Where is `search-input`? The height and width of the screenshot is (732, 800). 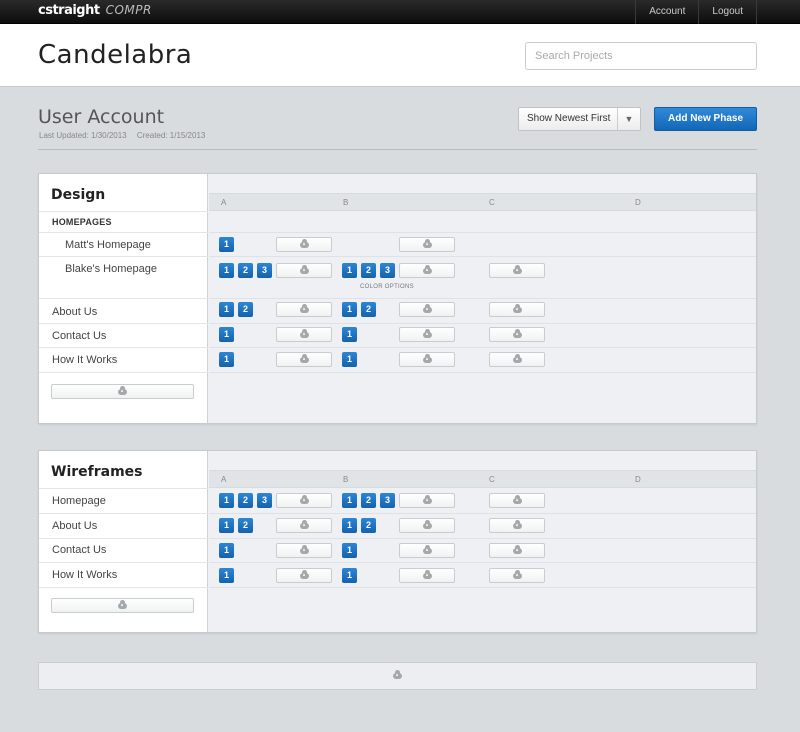
search-input is located at coordinates (641, 56).